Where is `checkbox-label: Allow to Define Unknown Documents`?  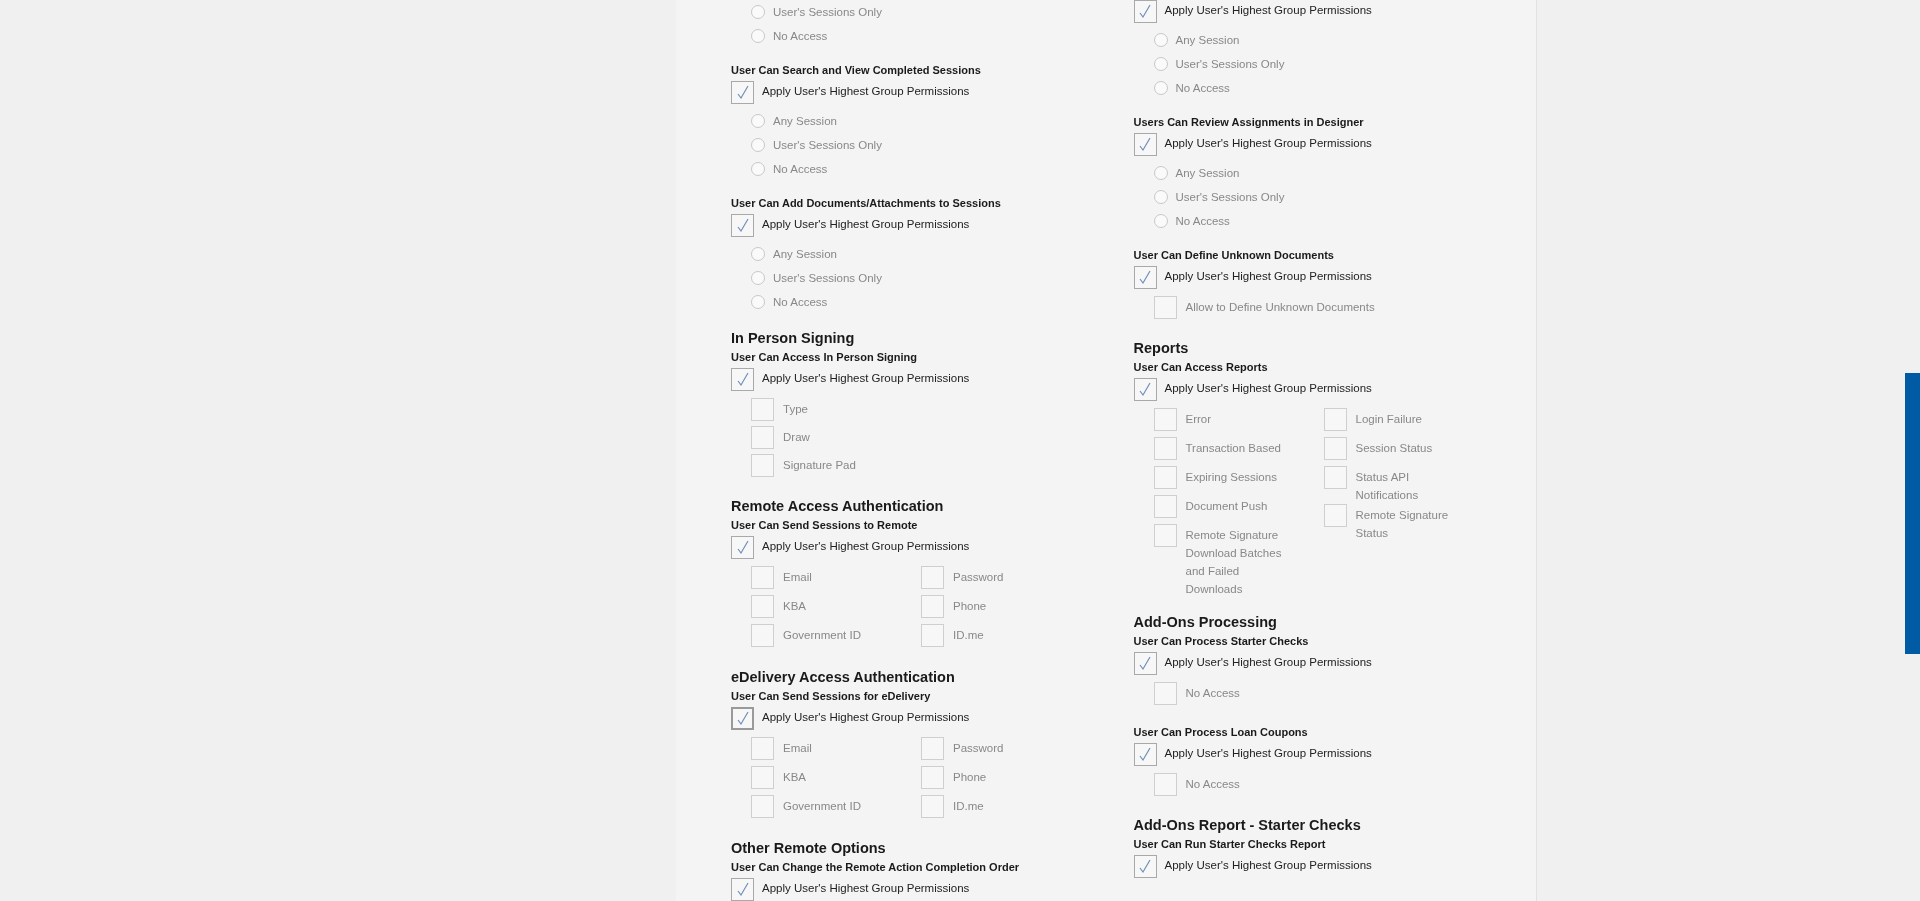
checkbox-label: Allow to Define Unknown Documents is located at coordinates (1280, 307).